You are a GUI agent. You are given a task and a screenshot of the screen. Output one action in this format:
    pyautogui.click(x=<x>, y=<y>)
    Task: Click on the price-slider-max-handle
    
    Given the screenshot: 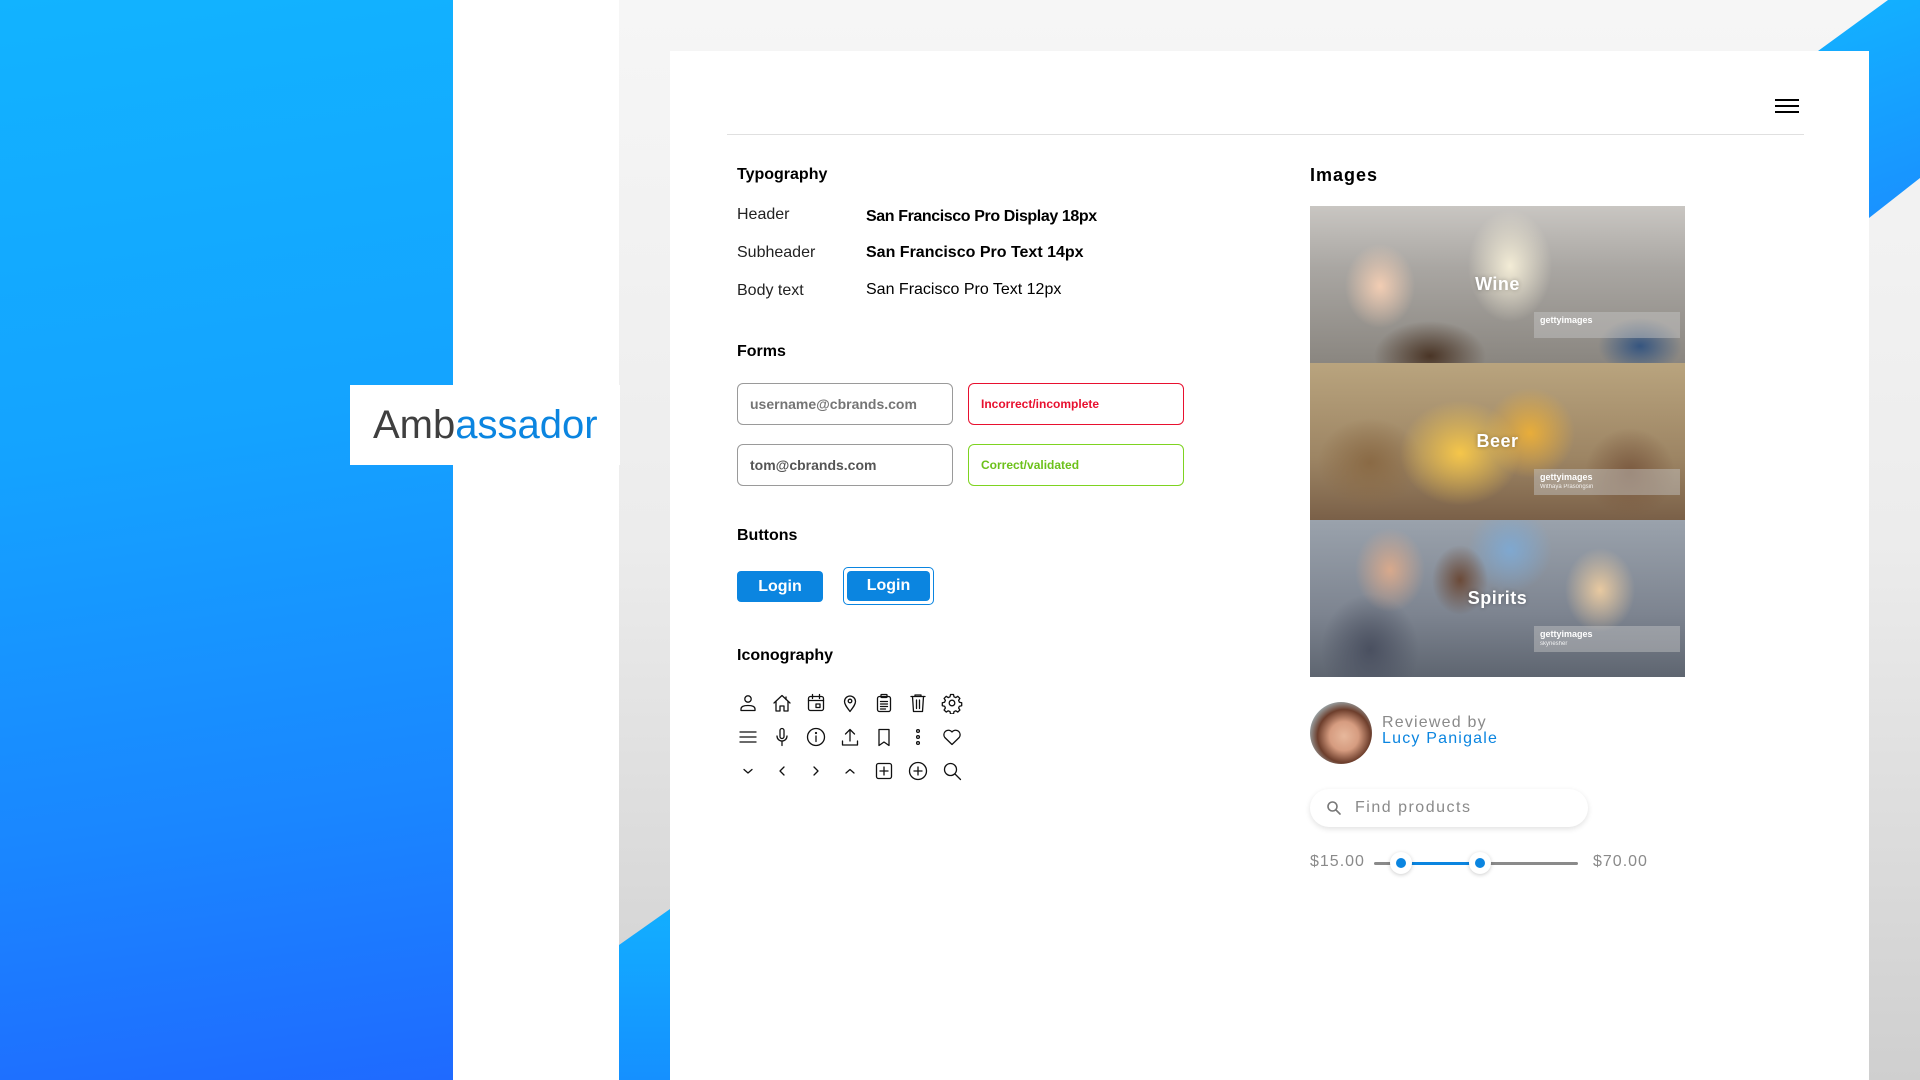 What is the action you would take?
    pyautogui.click(x=1480, y=863)
    